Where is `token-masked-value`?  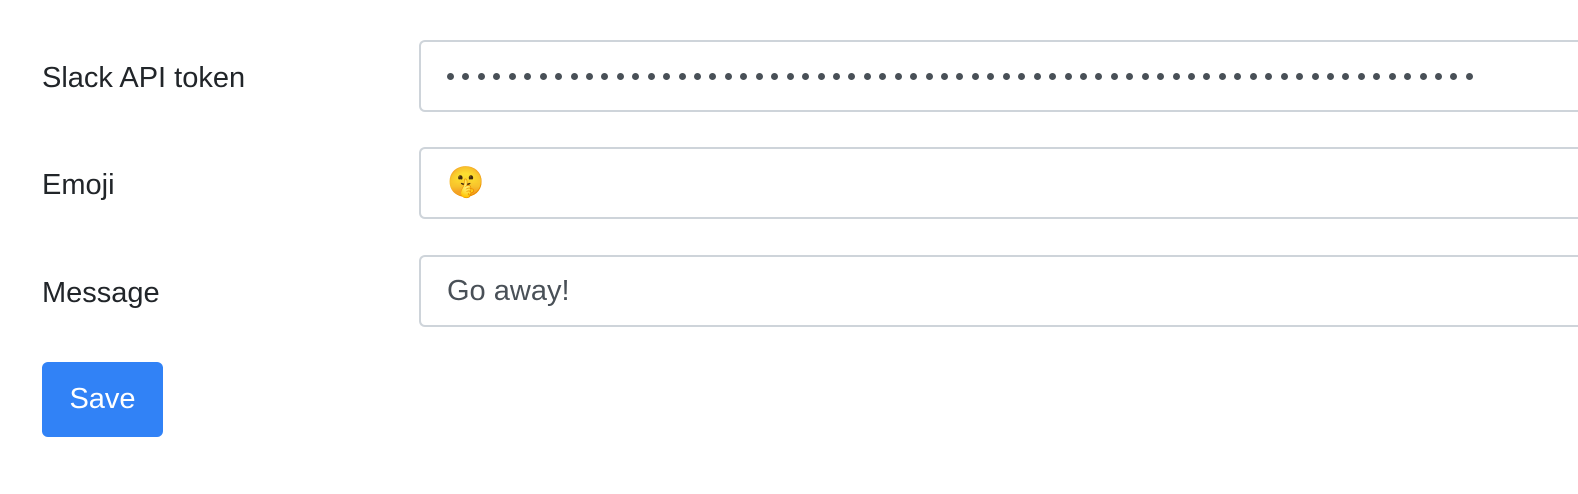
token-masked-value is located at coordinates (960, 76).